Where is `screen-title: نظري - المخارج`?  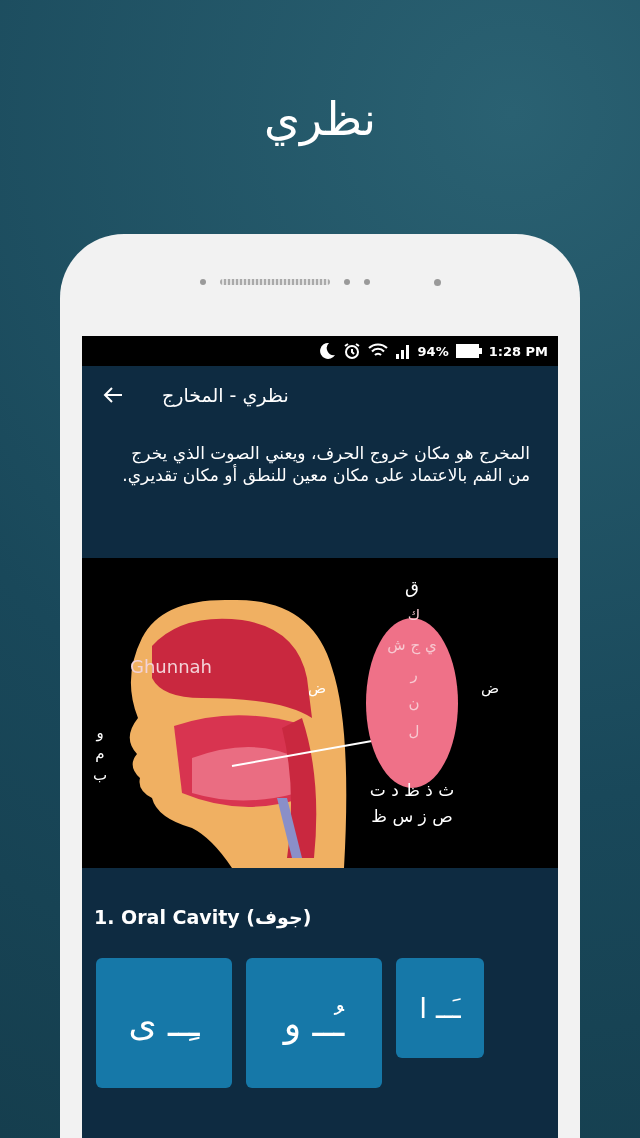
screen-title: نظري - المخارج is located at coordinates (225, 395).